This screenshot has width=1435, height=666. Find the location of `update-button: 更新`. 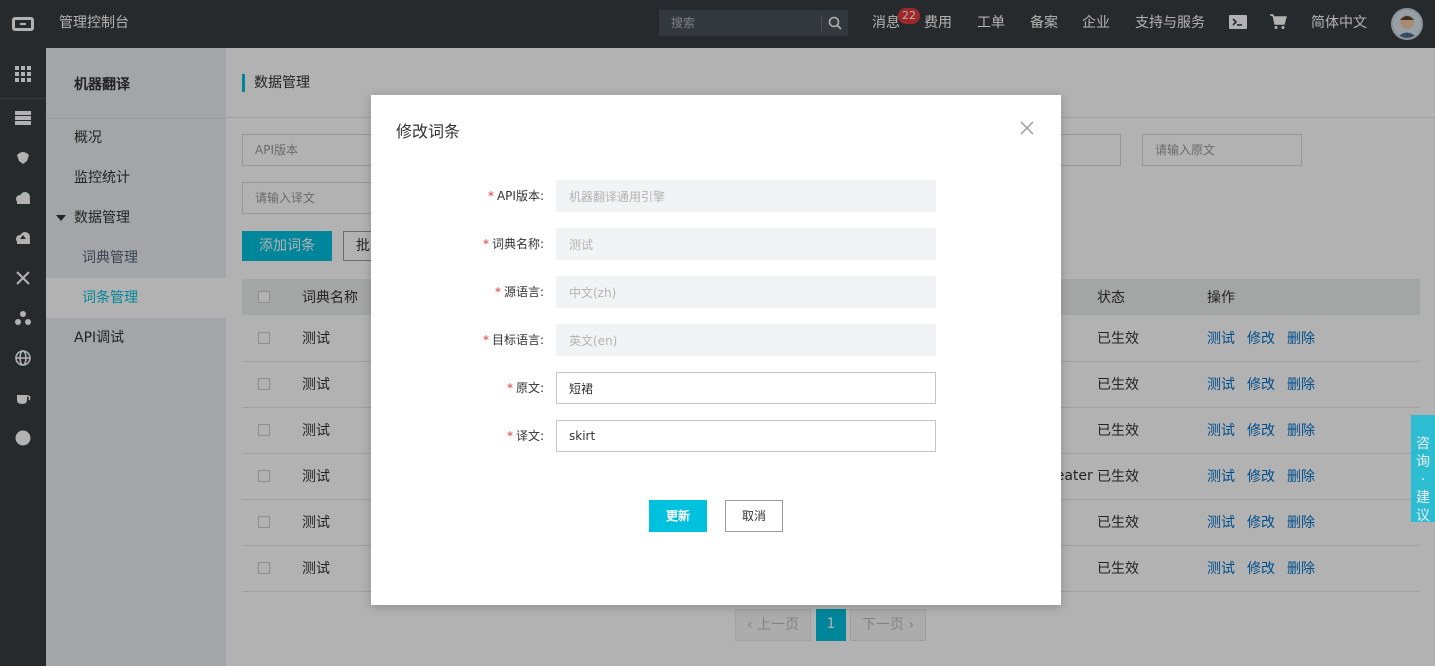

update-button: 更新 is located at coordinates (678, 516).